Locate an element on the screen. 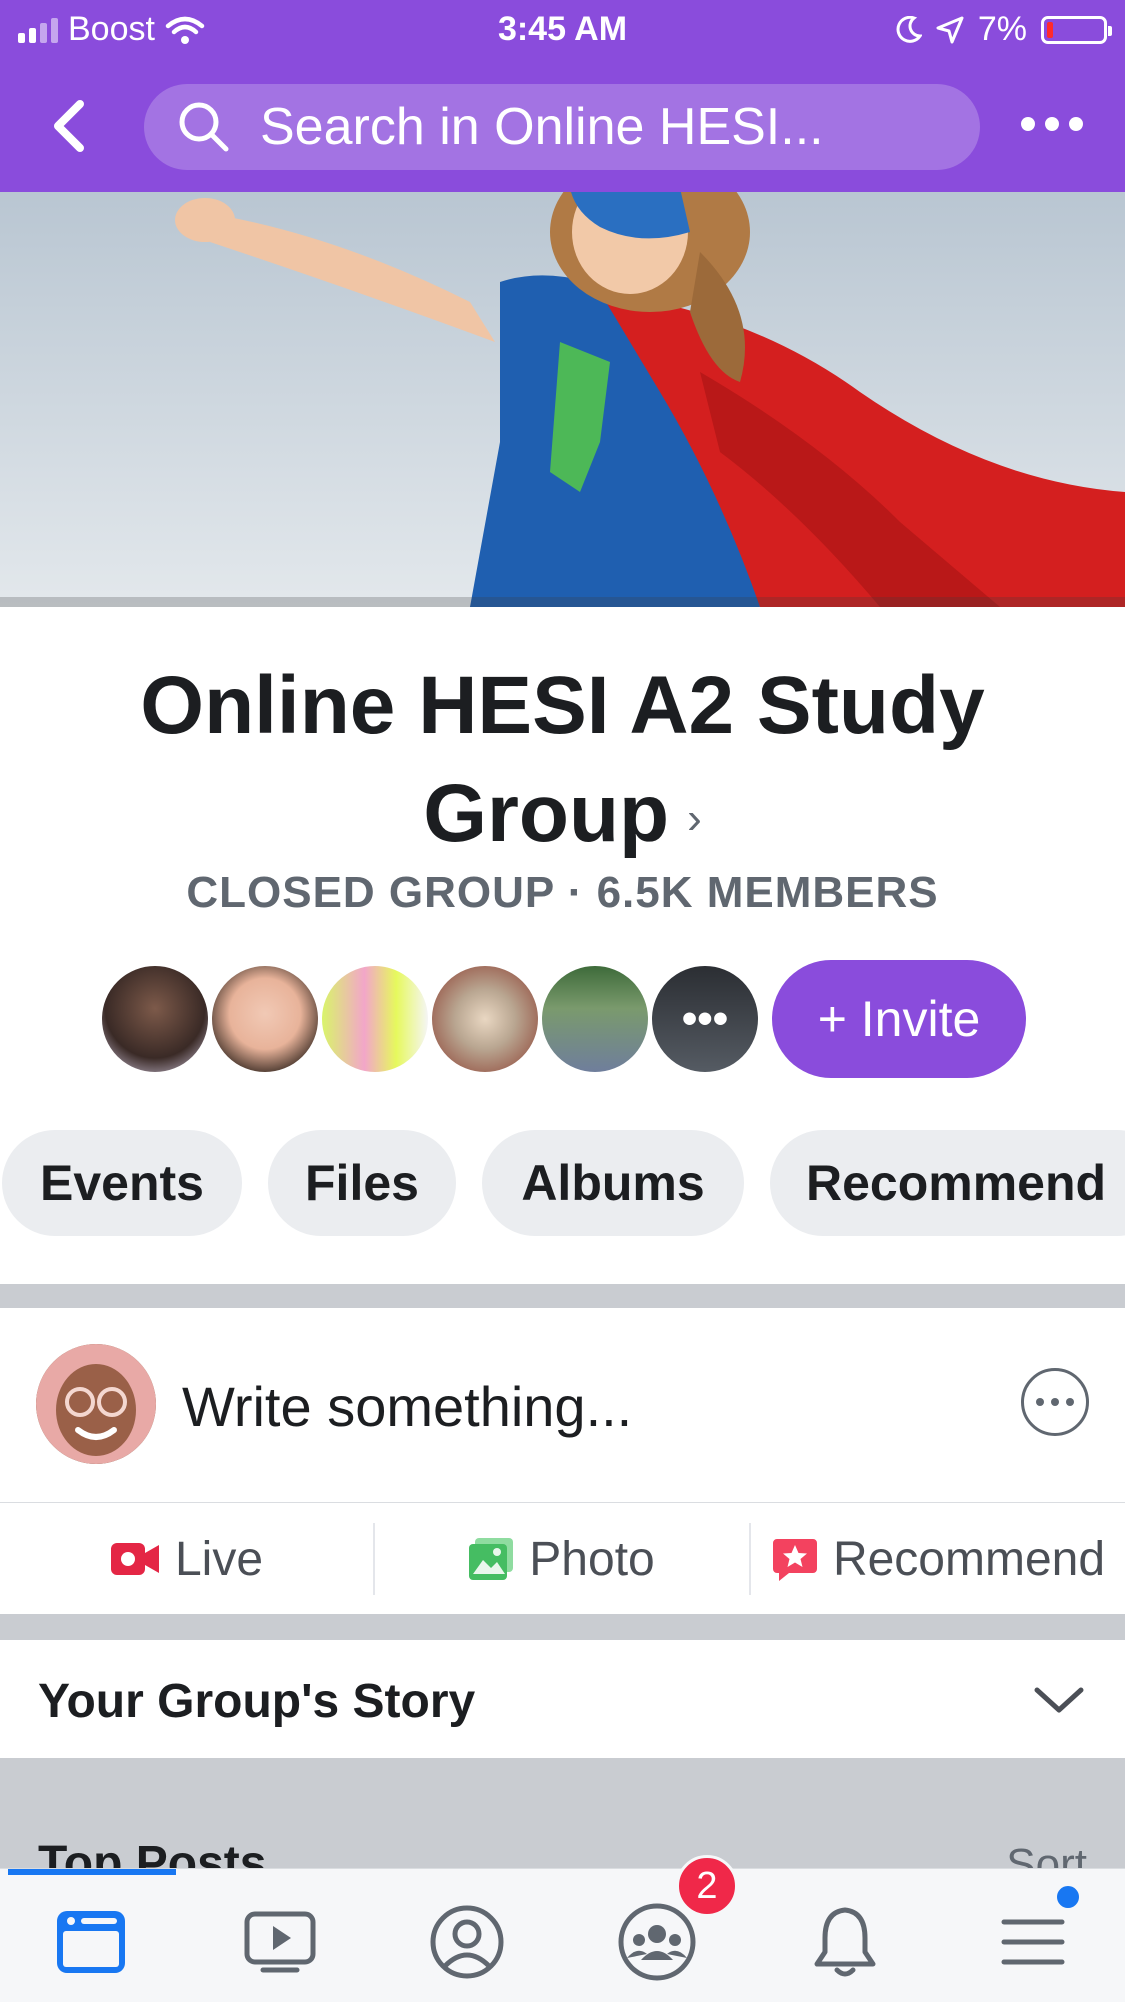  bell-icon is located at coordinates (845, 1942).